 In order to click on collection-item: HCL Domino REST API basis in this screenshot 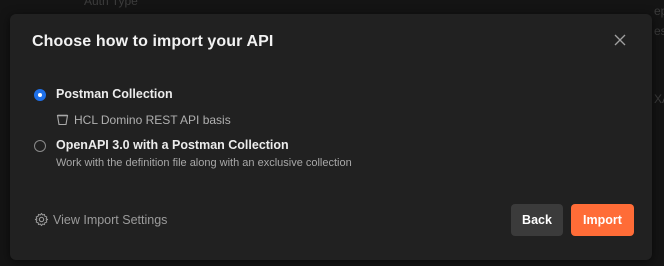, I will do `click(143, 121)`.